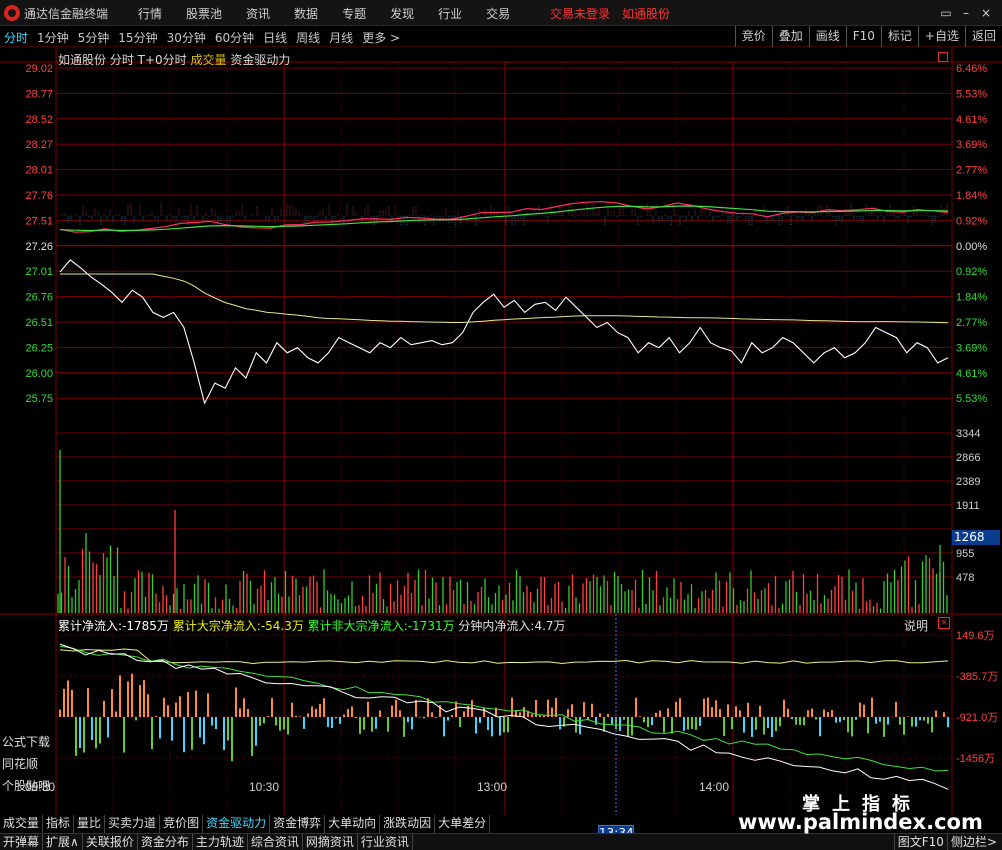 This screenshot has height=850, width=1002. I want to click on menu-item-trade: 交易, so click(498, 13).